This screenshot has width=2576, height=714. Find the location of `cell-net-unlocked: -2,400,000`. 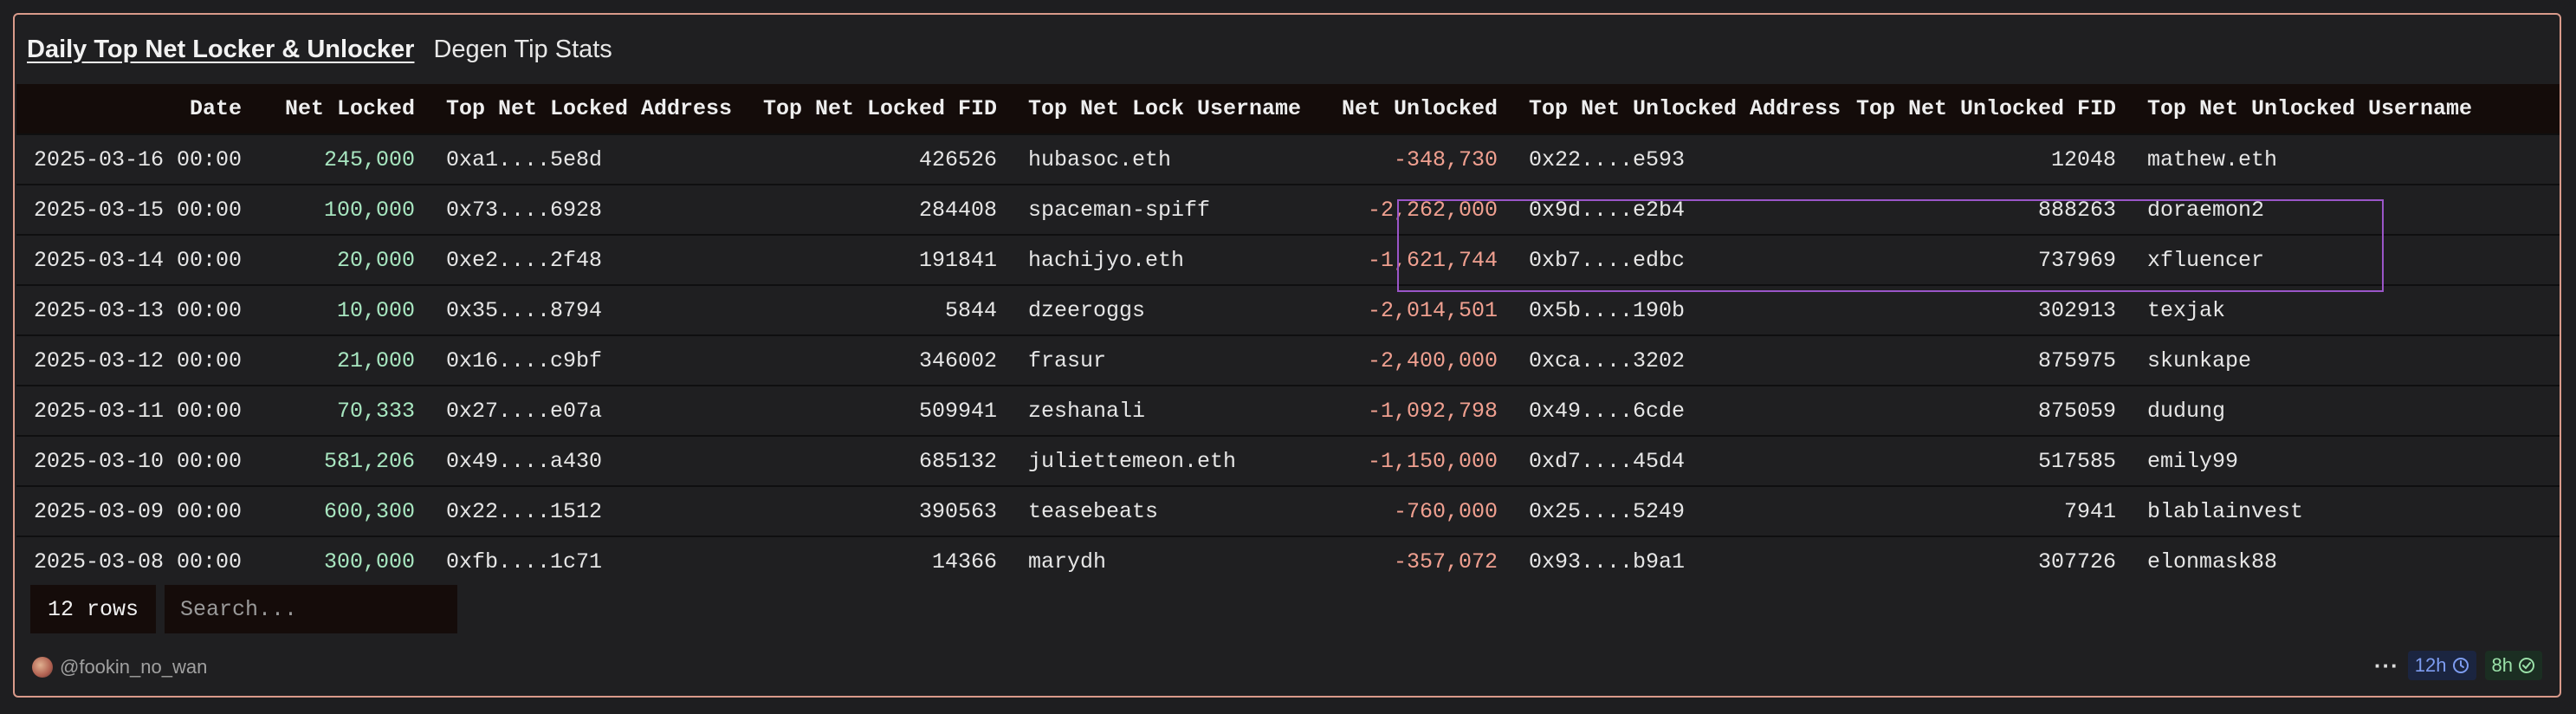

cell-net-unlocked: -2,400,000 is located at coordinates (1432, 360).